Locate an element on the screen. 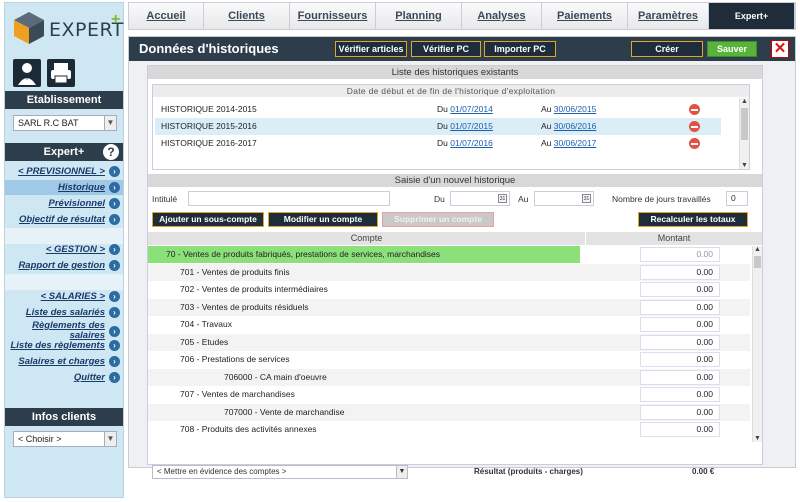  intitule-input is located at coordinates (289, 198).